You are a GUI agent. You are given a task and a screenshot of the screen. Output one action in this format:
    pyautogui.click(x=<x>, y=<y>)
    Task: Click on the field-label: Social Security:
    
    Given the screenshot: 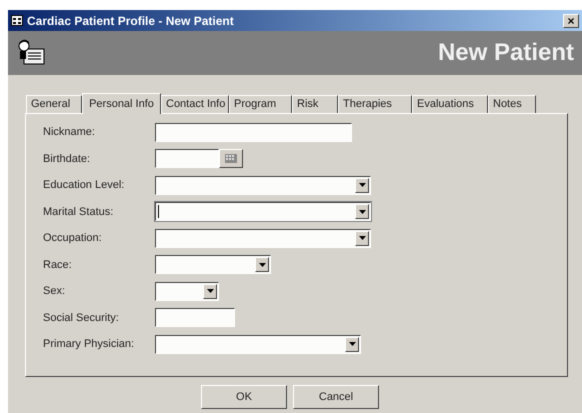 What is the action you would take?
    pyautogui.click(x=81, y=318)
    